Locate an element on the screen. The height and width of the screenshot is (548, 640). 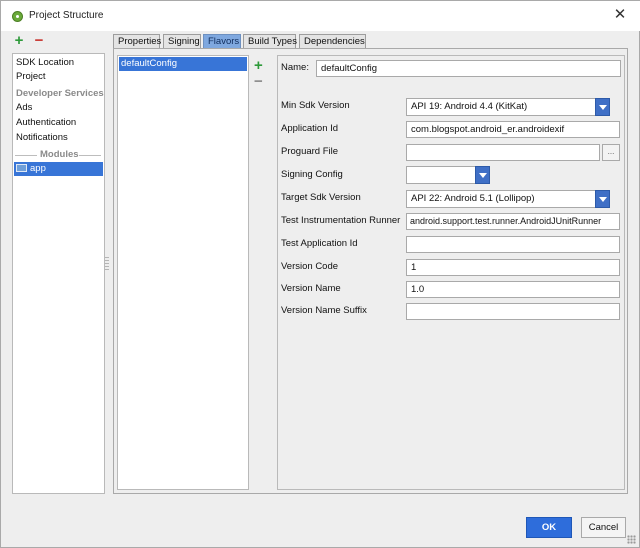
add-flavor-icon: + is located at coordinates (258, 65).